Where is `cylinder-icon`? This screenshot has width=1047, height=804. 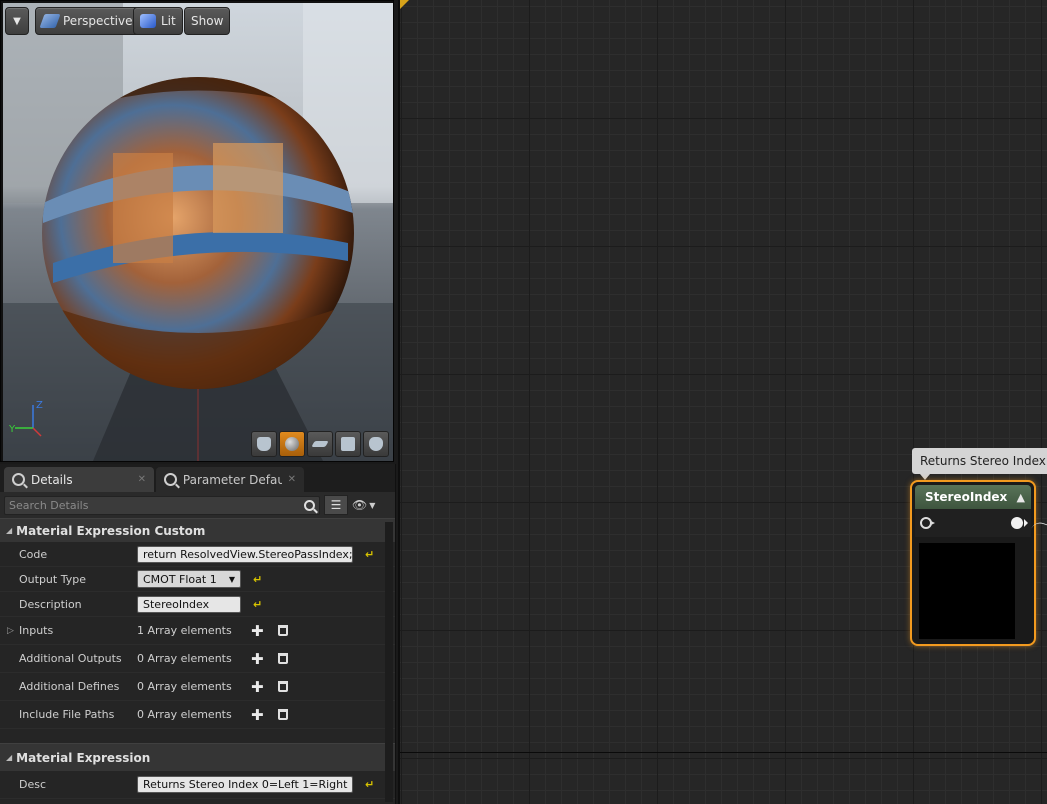 cylinder-icon is located at coordinates (264, 444).